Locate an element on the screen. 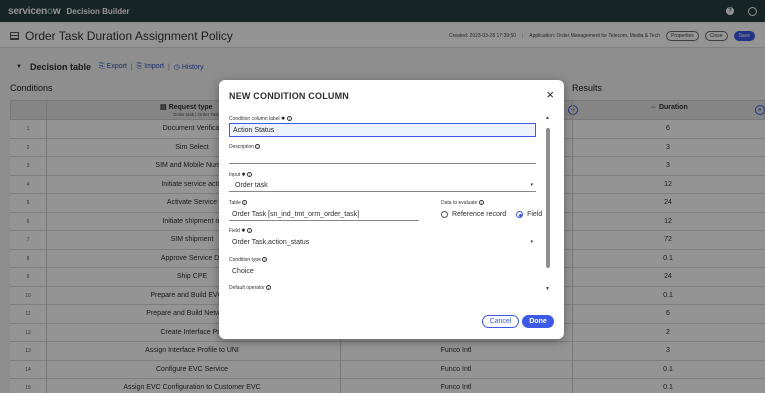 The height and width of the screenshot is (393, 765). description-label: Description i is located at coordinates (245, 147).